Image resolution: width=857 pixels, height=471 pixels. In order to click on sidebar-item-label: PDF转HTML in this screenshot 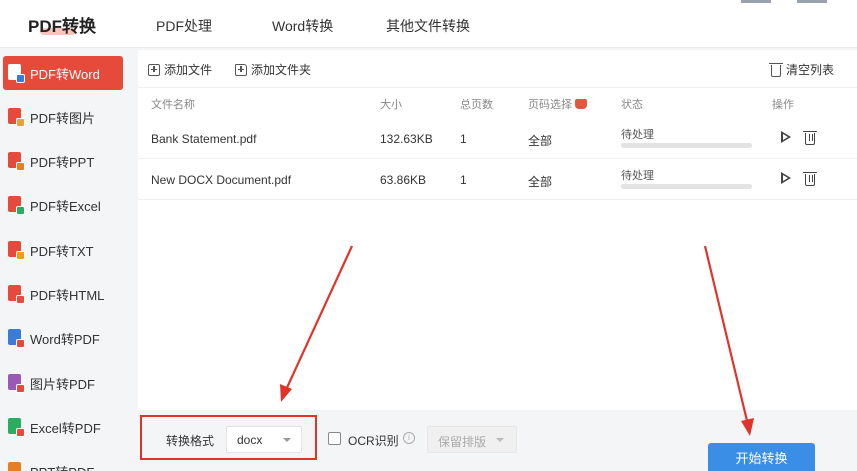, I will do `click(67, 295)`.